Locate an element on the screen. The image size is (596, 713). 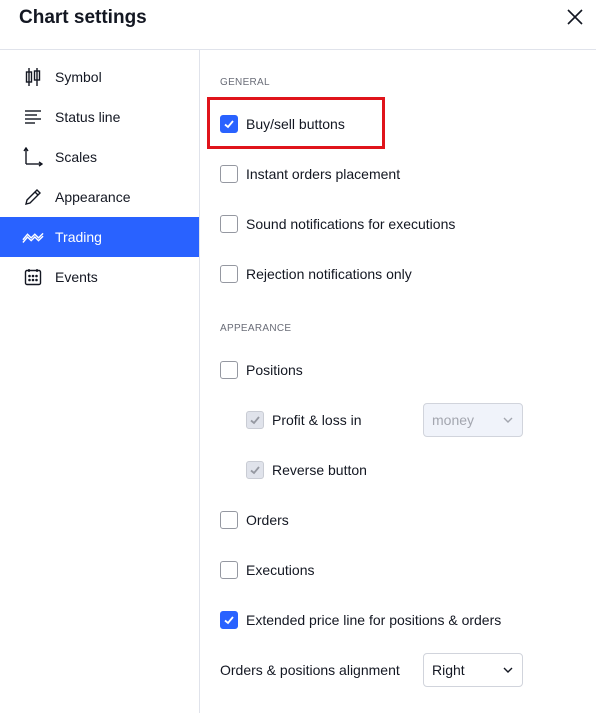
sidebar-item-trading: Trading is located at coordinates (99, 237).